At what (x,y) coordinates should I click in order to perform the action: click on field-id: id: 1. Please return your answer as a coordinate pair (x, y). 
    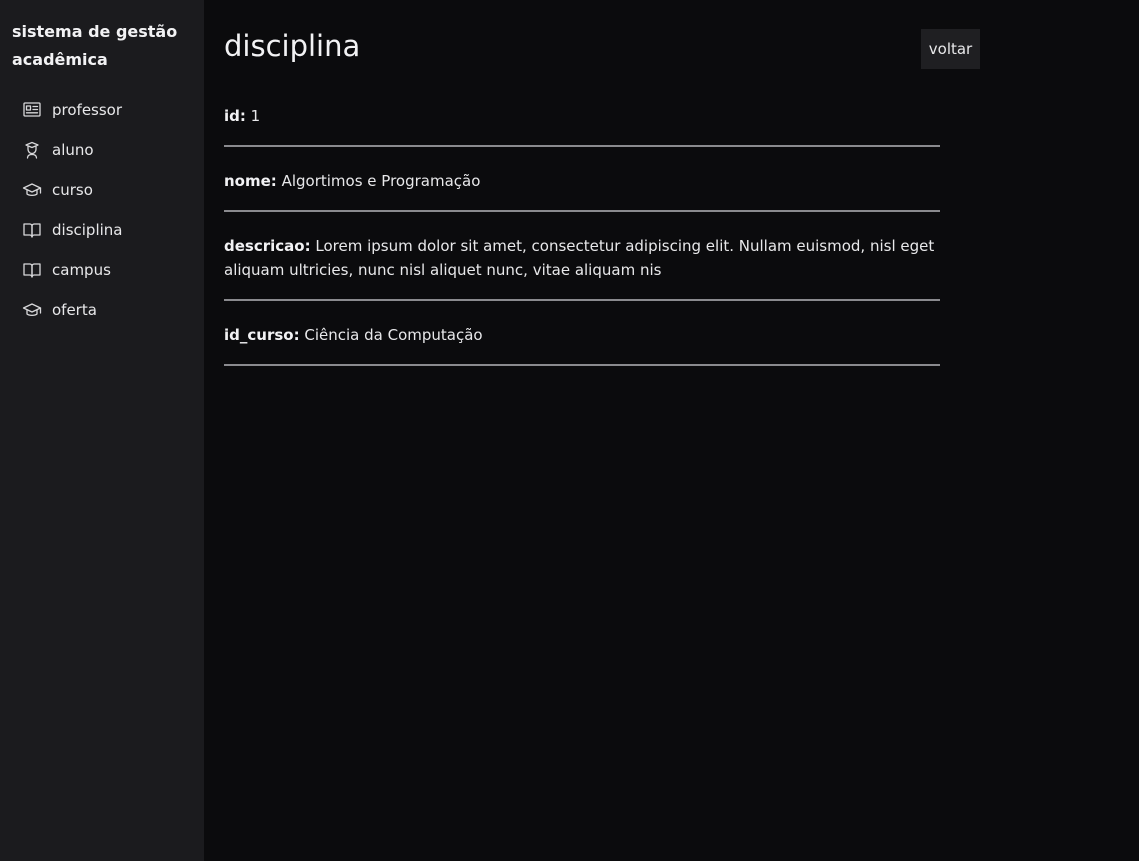
    Looking at the image, I should click on (582, 121).